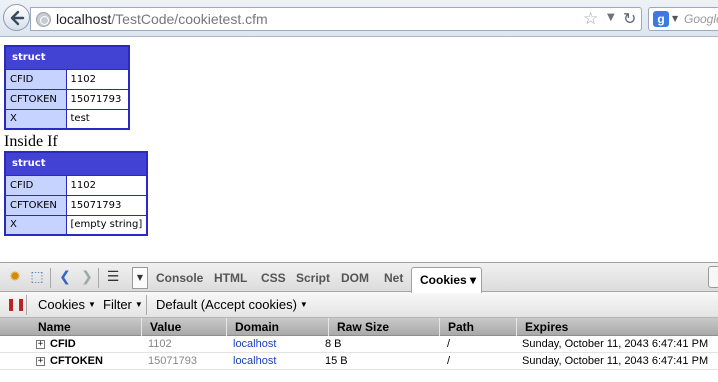 Image resolution: width=718 pixels, height=382 pixels. What do you see at coordinates (15, 277) in the screenshot?
I see `firebug-icon: ✹` at bounding box center [15, 277].